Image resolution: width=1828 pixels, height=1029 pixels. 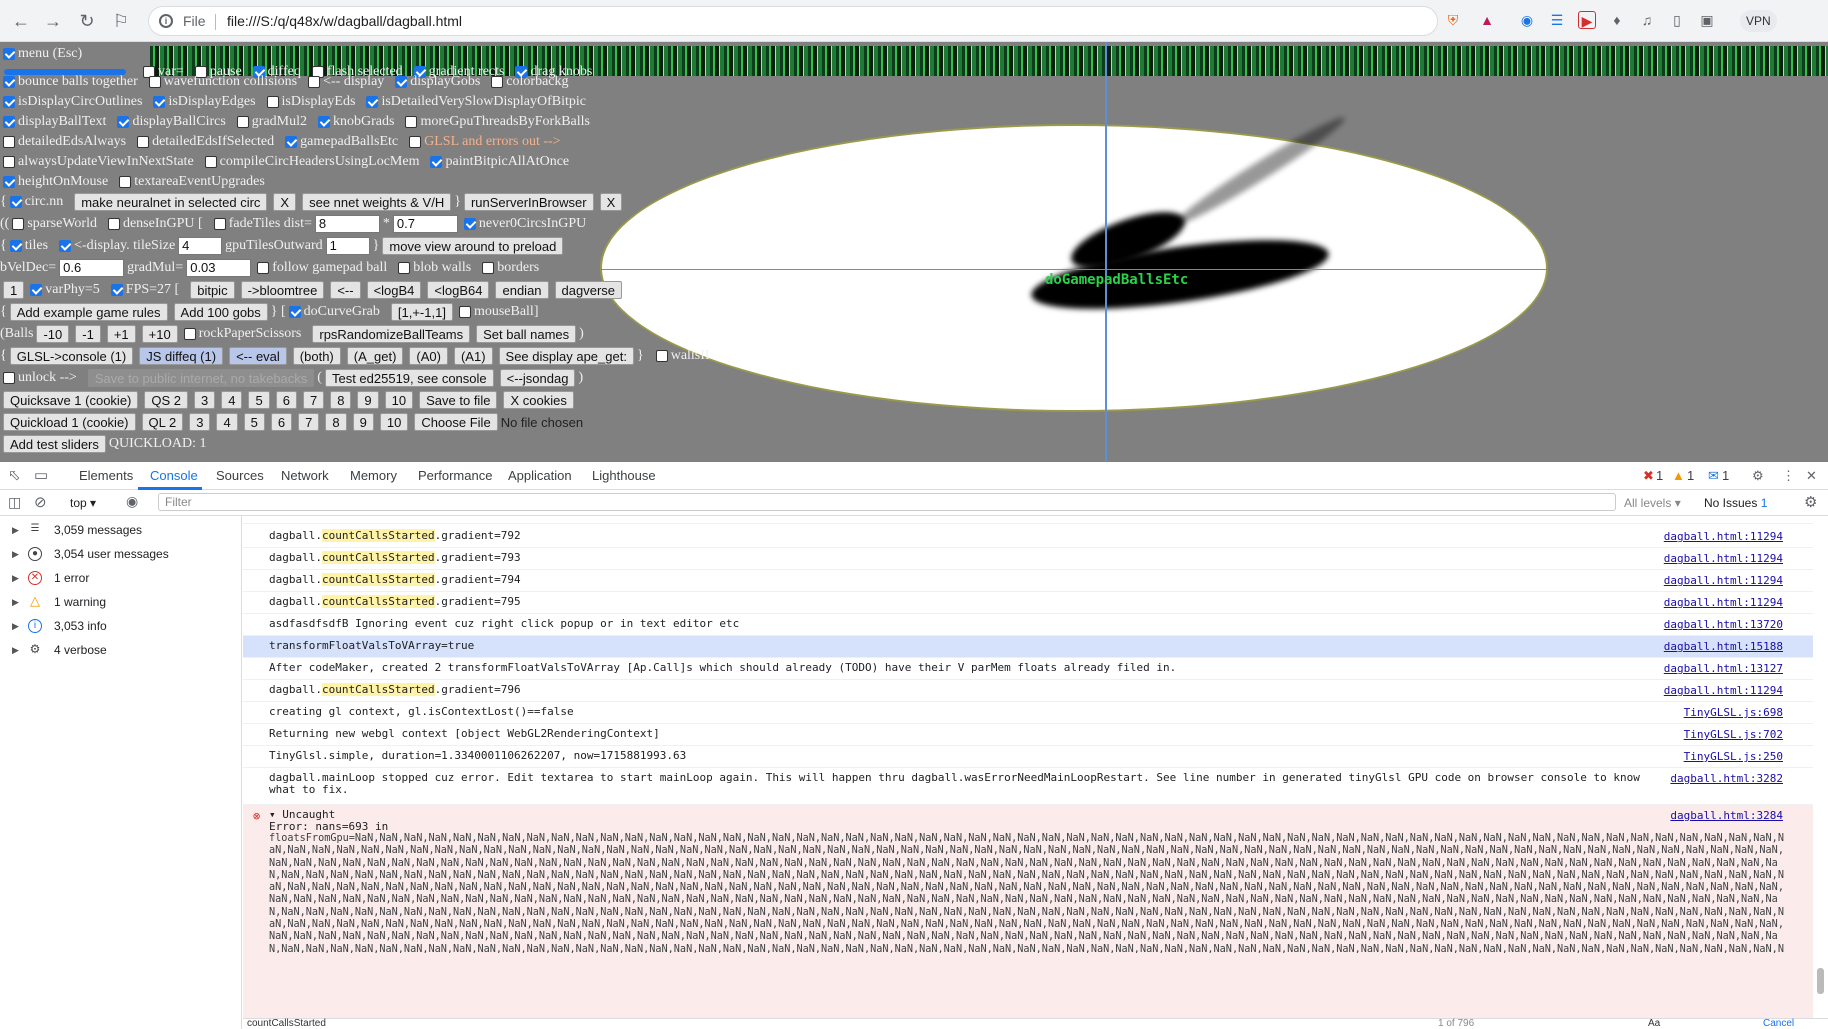 I want to click on bitpic-button: bitpic, so click(x=212, y=290).